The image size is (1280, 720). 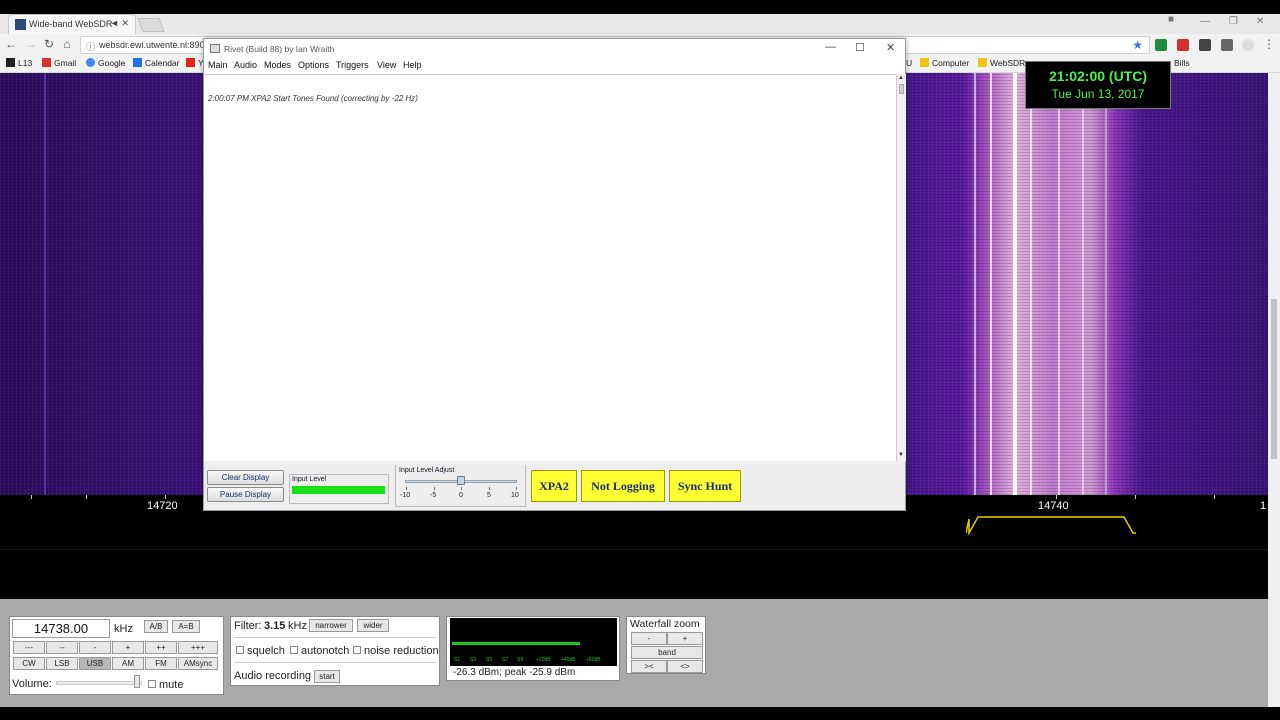 I want to click on zoom-minus-button: -, so click(x=649, y=638).